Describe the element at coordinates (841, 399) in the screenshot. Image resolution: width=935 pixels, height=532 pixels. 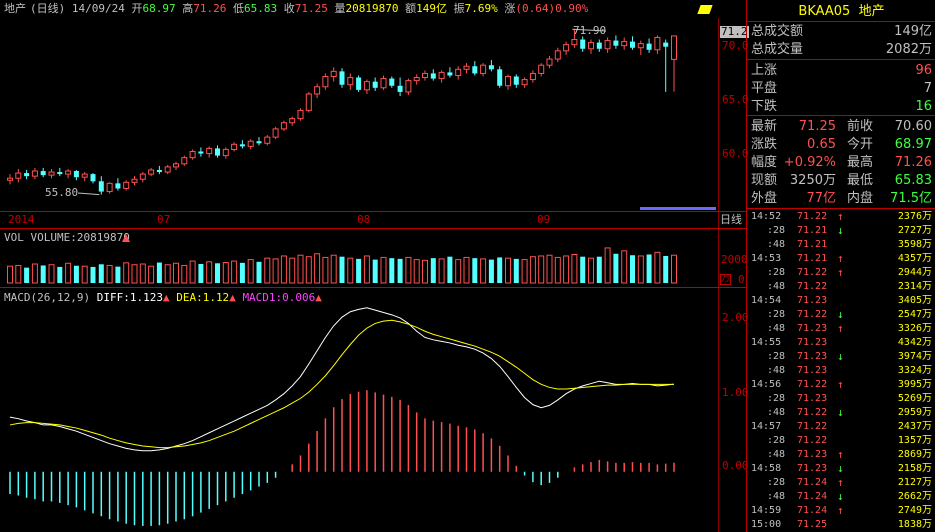
I see `tick-row: :28 71.23 5269万` at that location.